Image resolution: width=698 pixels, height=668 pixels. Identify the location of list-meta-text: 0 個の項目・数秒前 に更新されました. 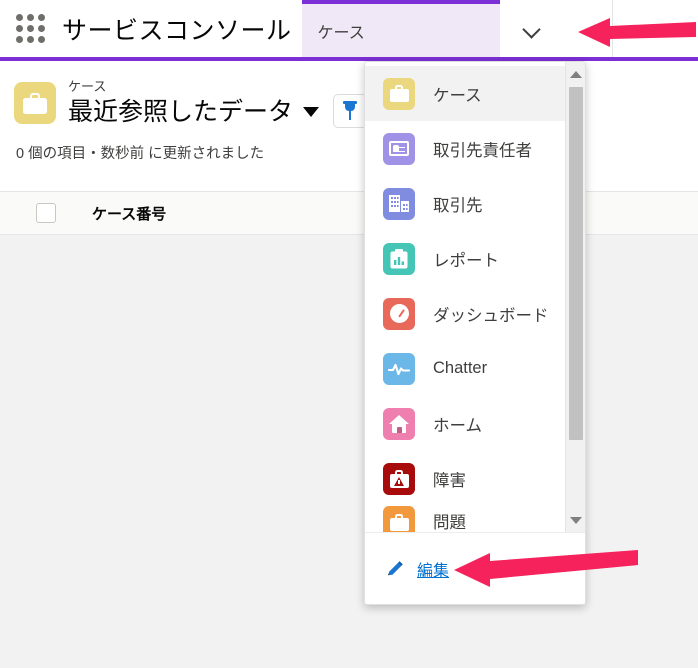
(140, 154).